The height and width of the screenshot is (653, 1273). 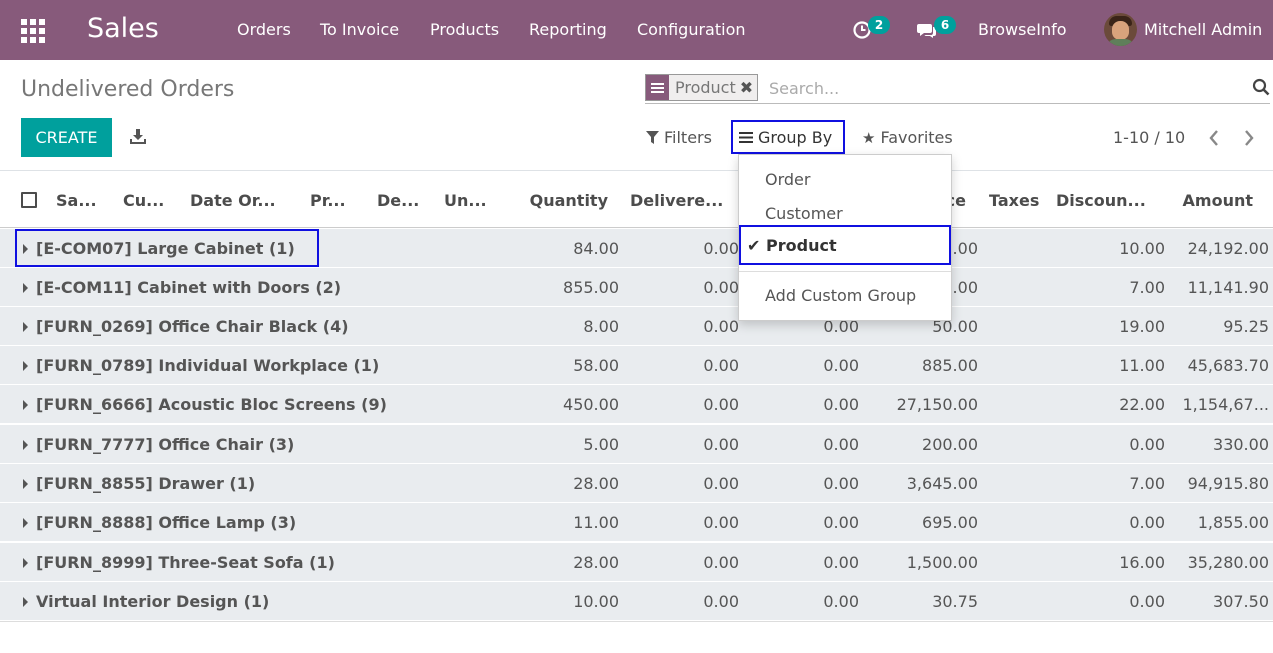 I want to click on group-name: [FURN_6666] Acoustic Bloc Screens (9), so click(x=211, y=404).